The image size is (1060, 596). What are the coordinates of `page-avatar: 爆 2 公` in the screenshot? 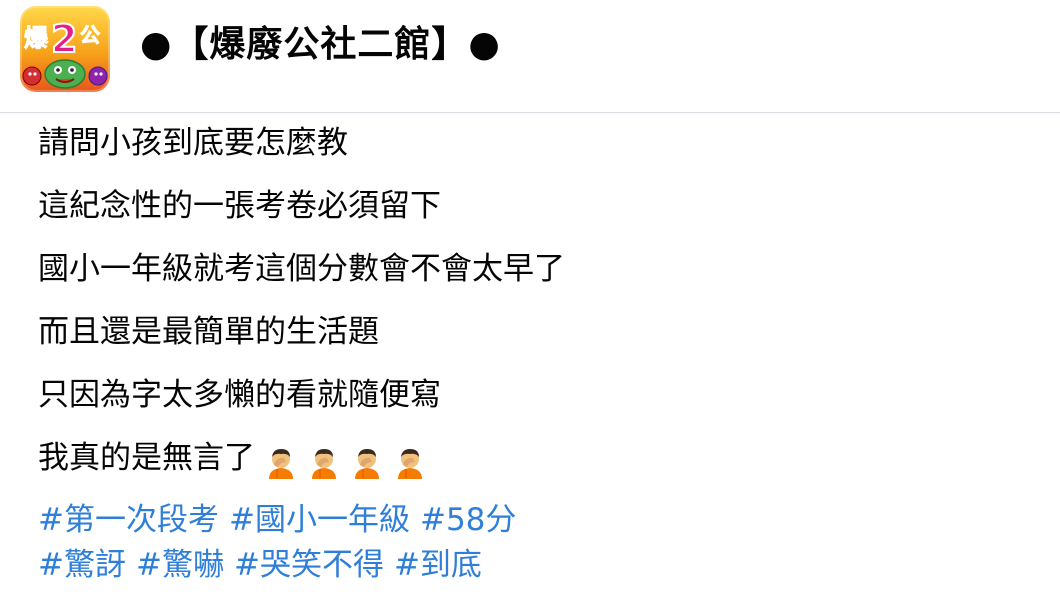 It's located at (65, 49).